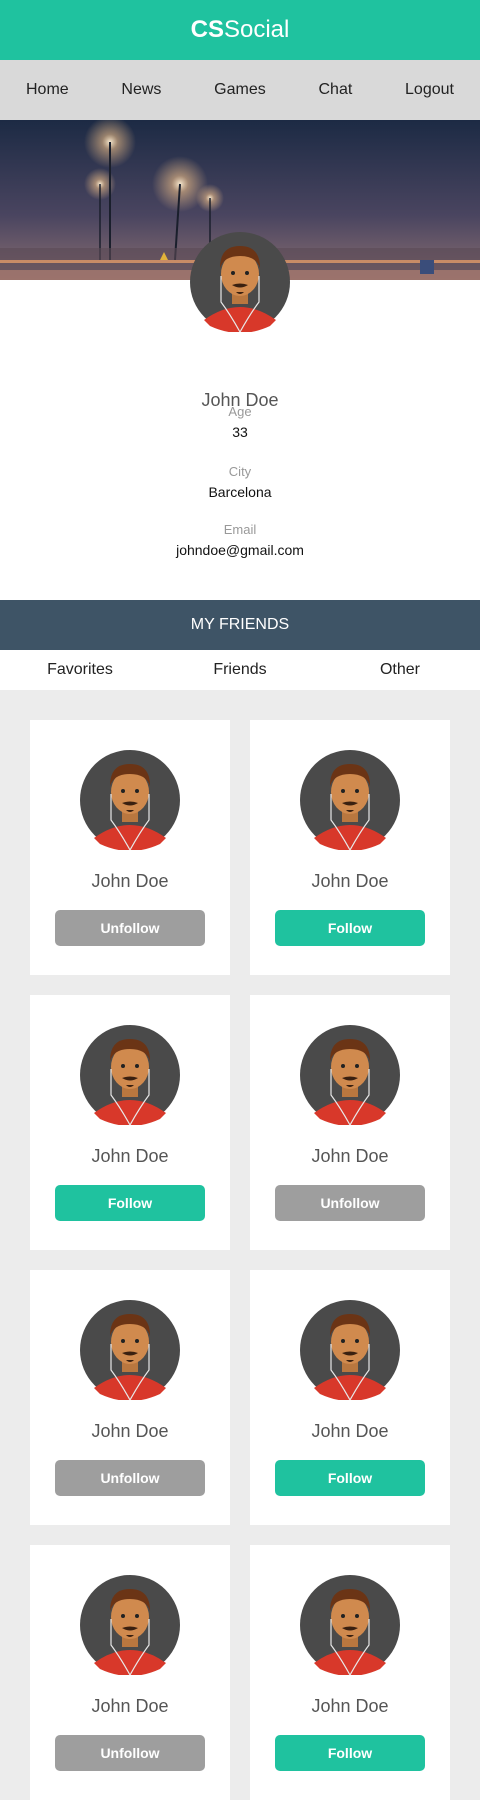  I want to click on tab-other: Other, so click(400, 670).